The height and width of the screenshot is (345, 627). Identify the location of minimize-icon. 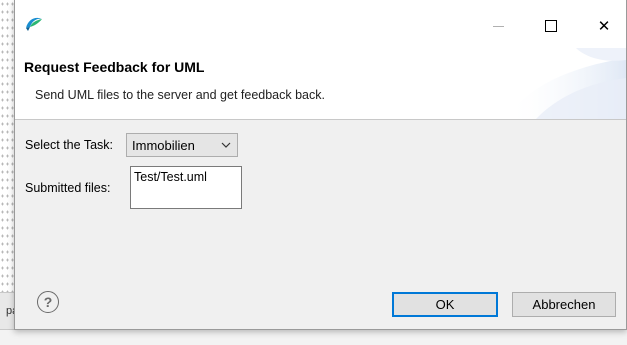
(498, 26).